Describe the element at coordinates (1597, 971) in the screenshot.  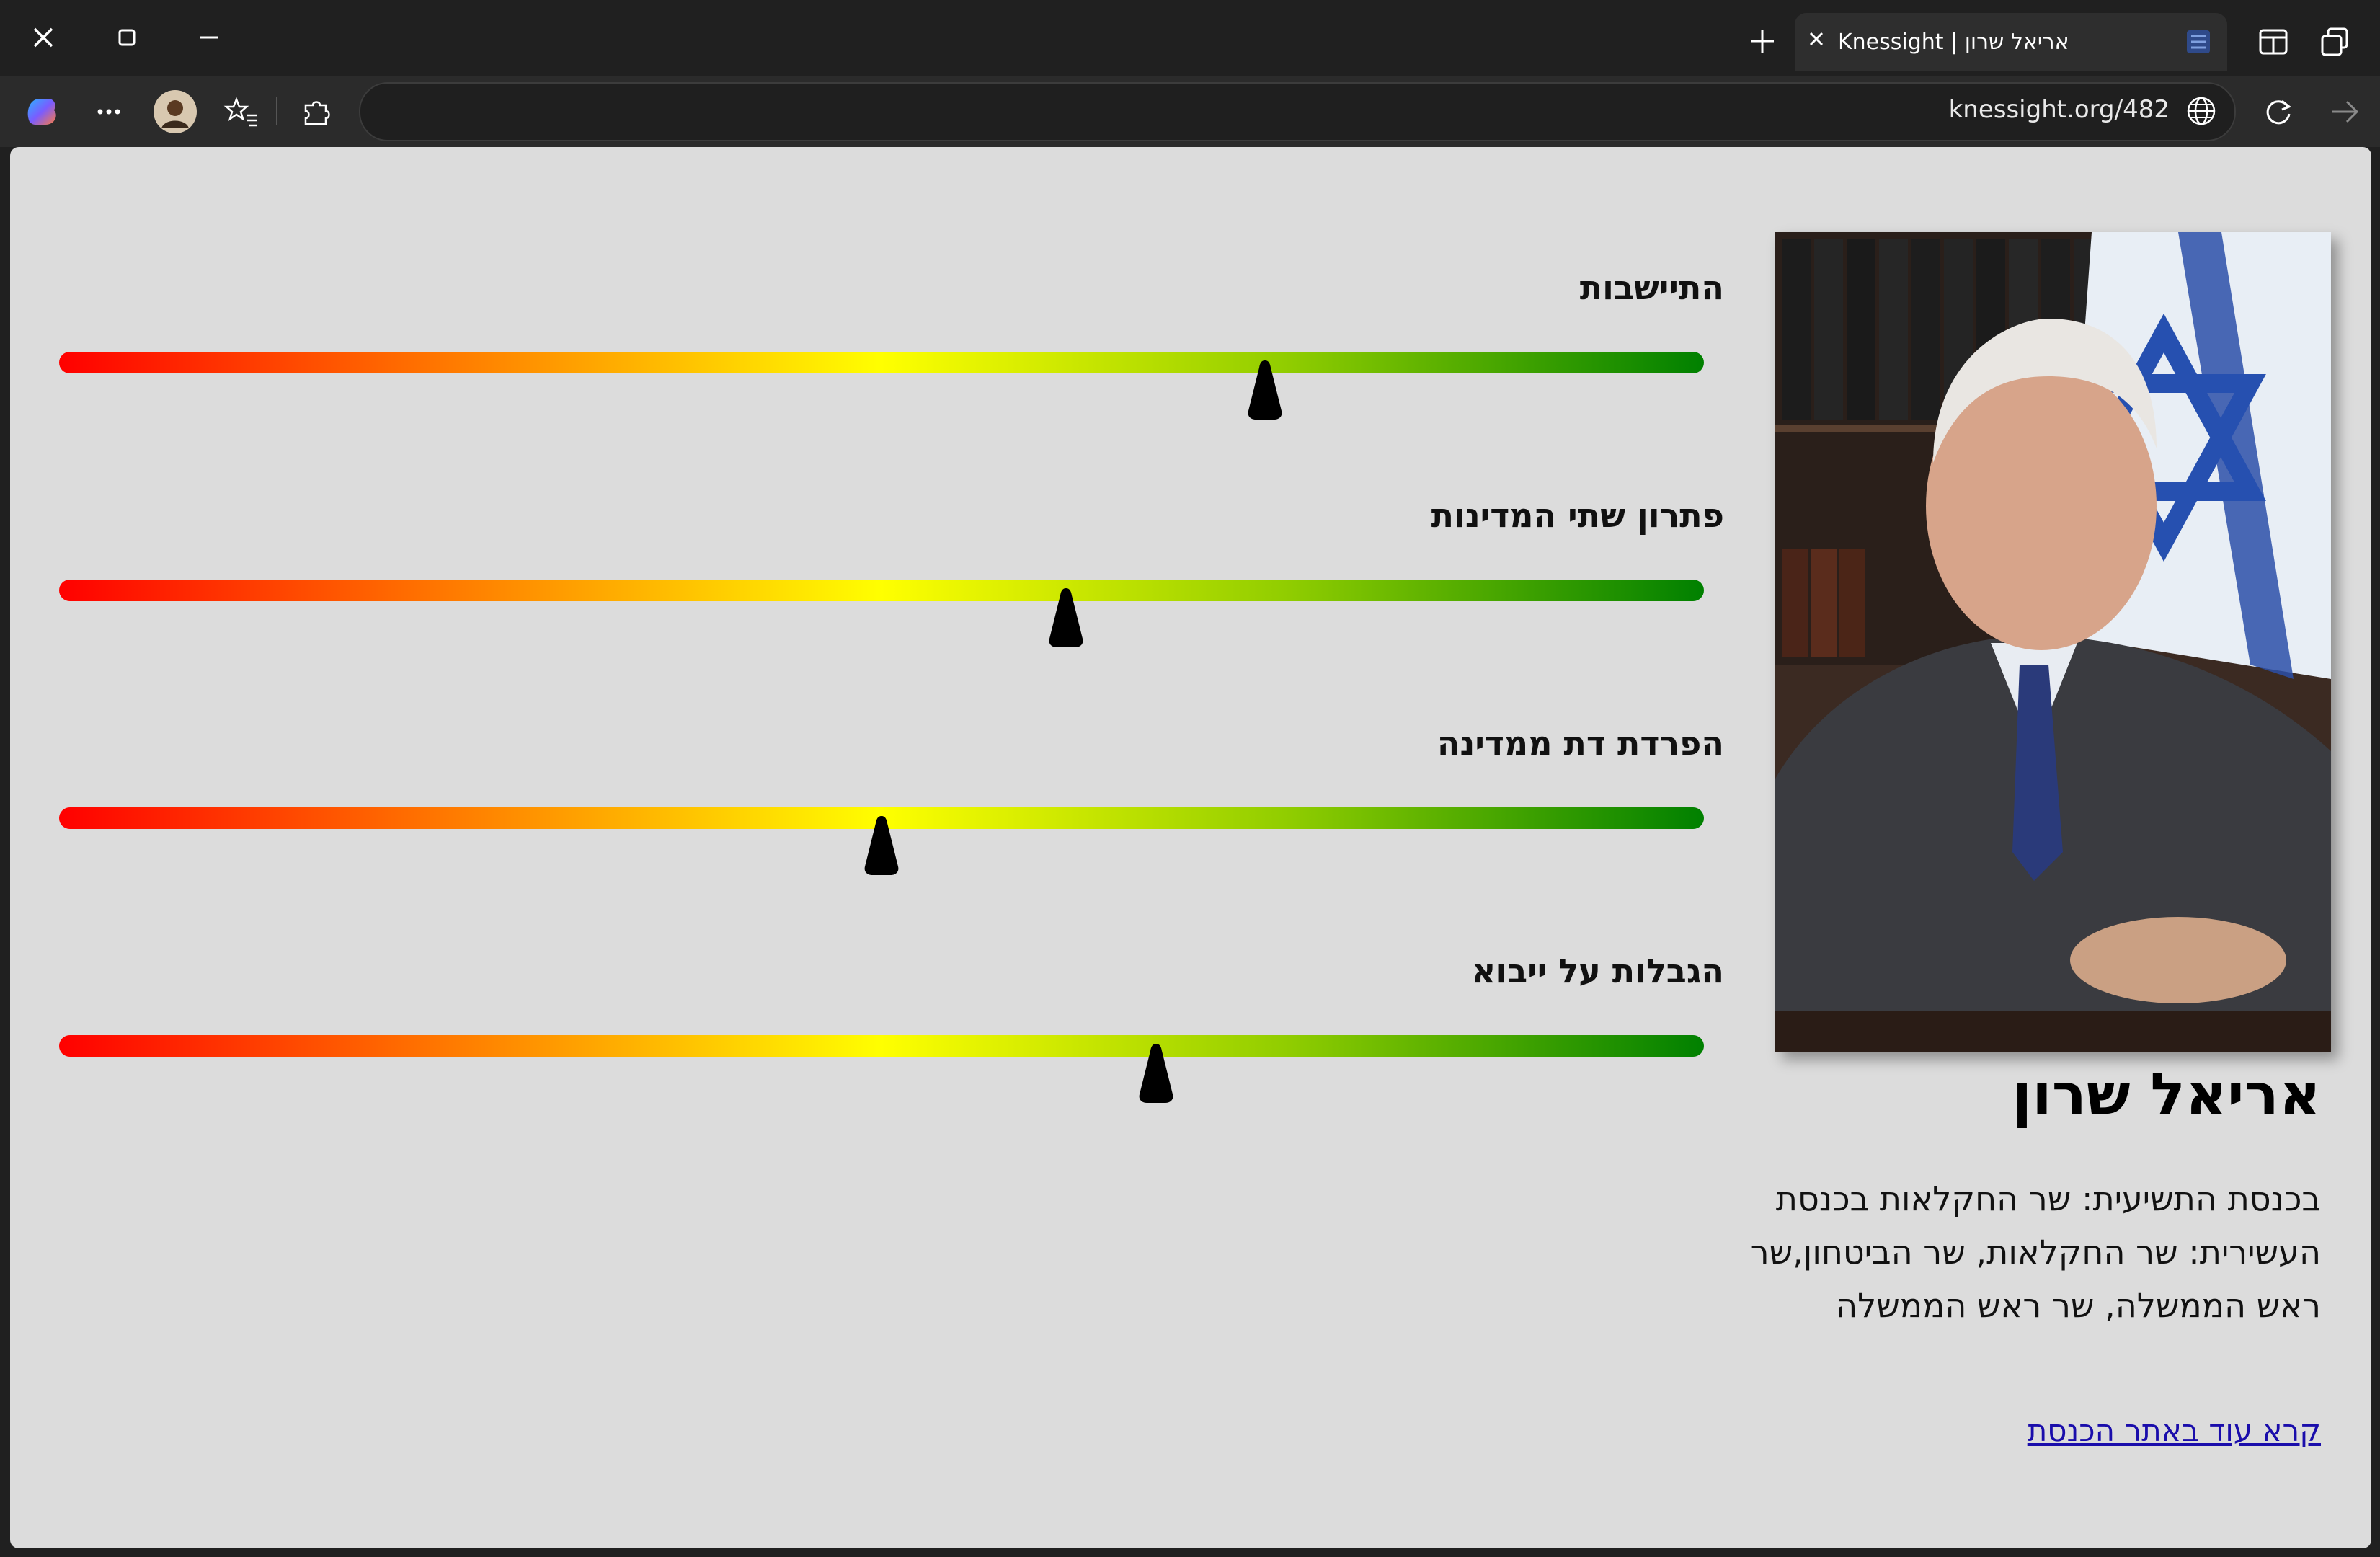
I see `slider-label: הגבלות על ייבוא` at that location.